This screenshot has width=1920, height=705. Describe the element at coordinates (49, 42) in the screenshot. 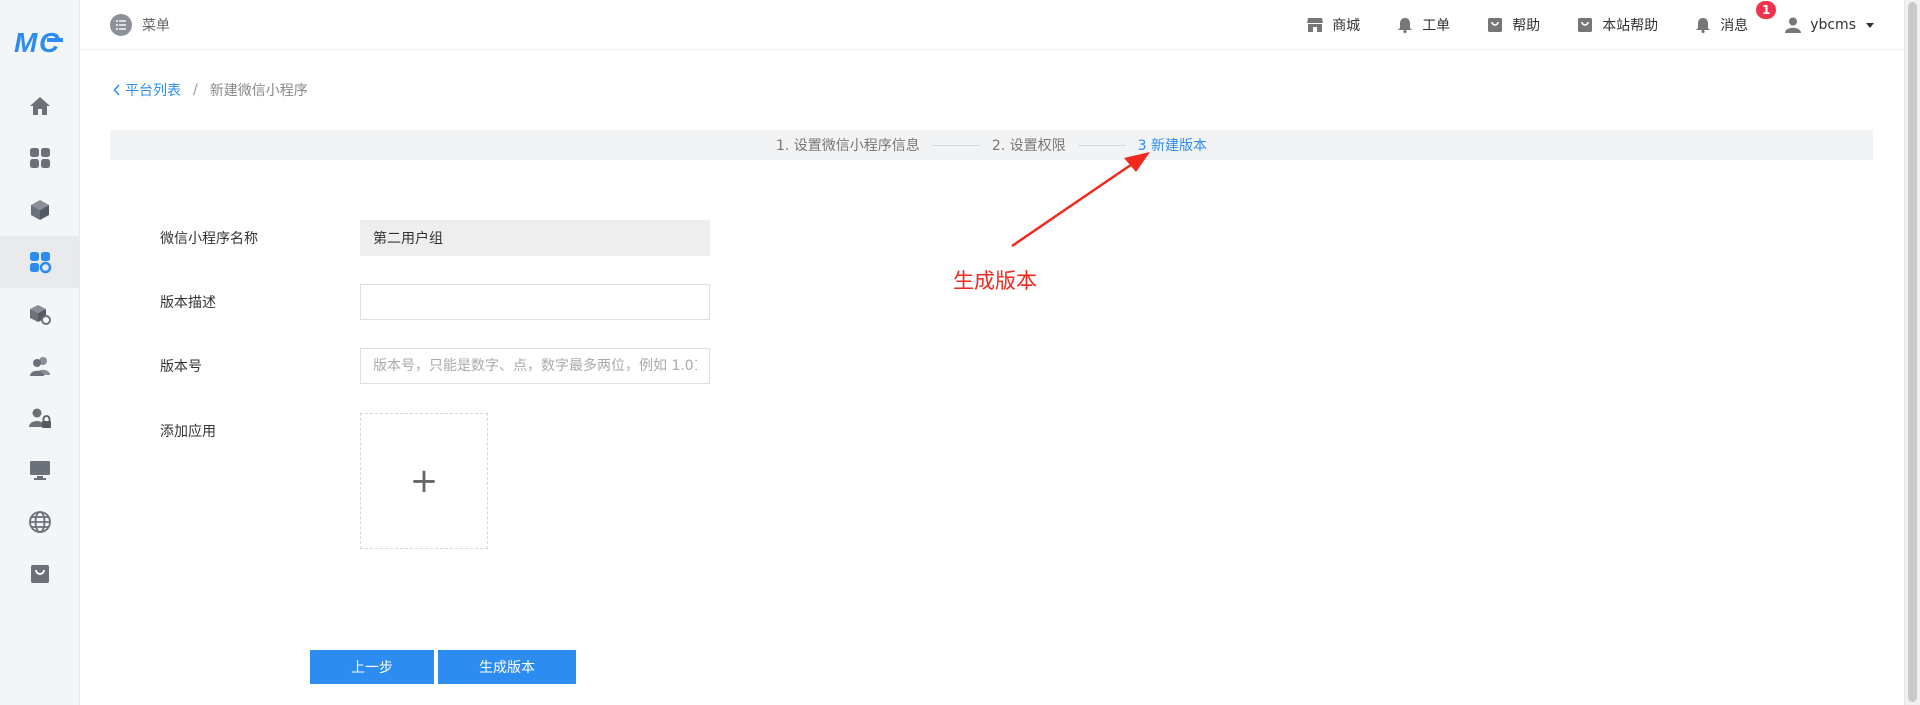

I see `svg-text: C` at that location.